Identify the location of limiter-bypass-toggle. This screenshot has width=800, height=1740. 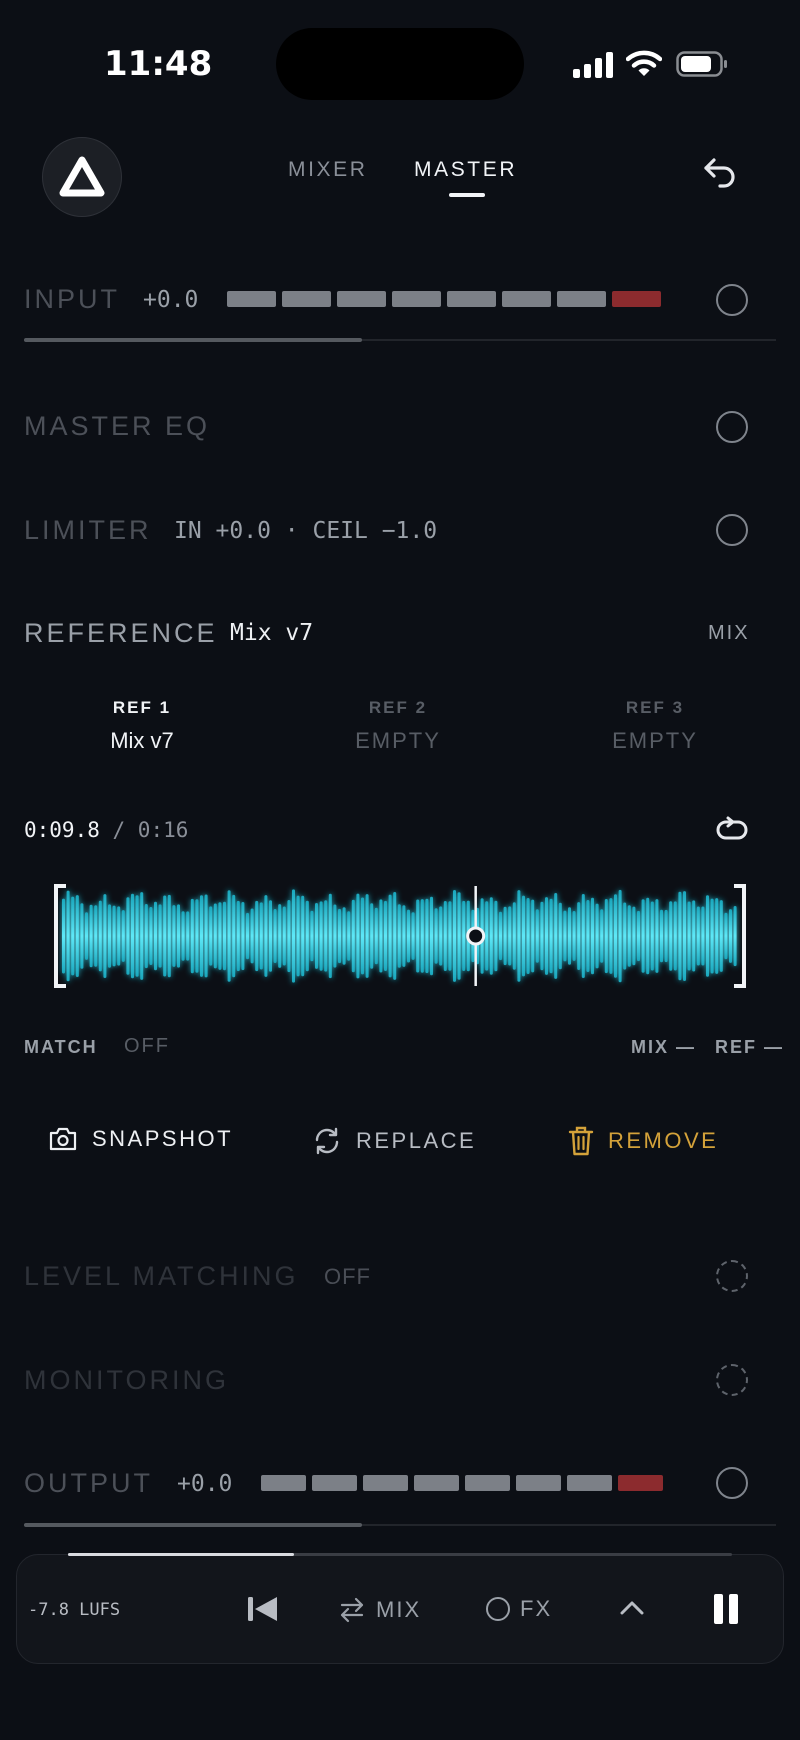
(732, 530).